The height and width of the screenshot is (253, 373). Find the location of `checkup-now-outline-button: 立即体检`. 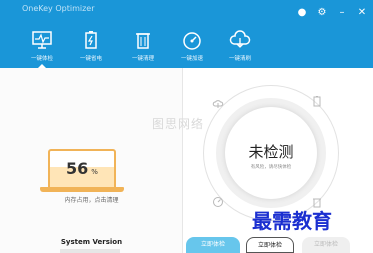

checkup-now-outline-button: 立即体检 is located at coordinates (270, 245).